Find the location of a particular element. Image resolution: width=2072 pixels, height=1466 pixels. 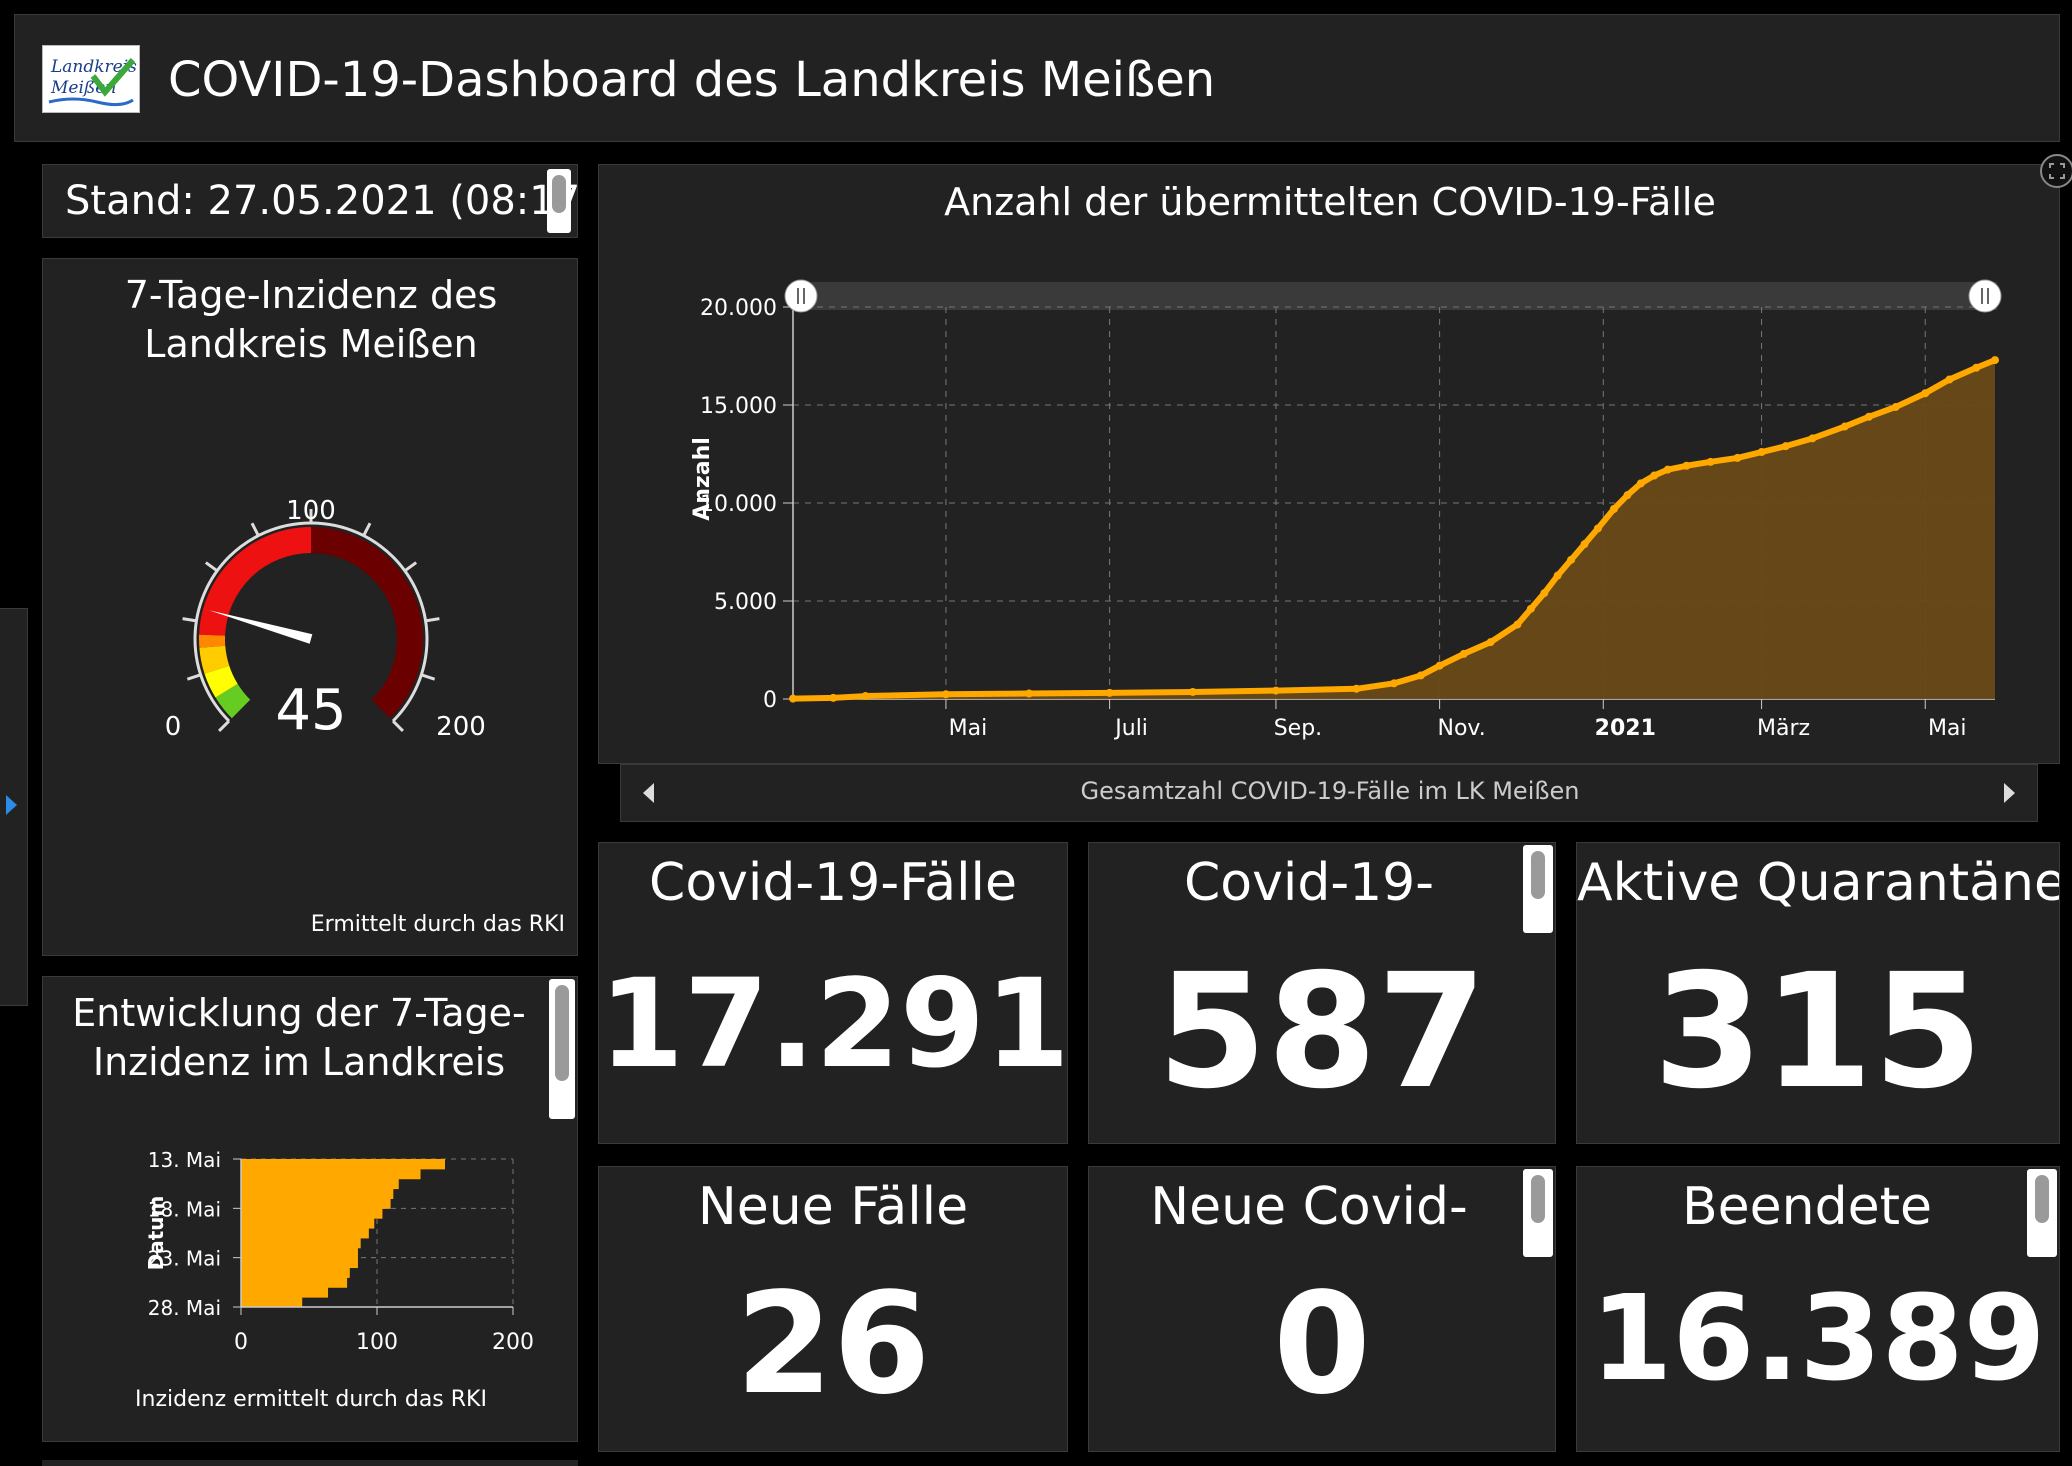

kpi-ended: Beendete 16.389 is located at coordinates (1818, 1309).